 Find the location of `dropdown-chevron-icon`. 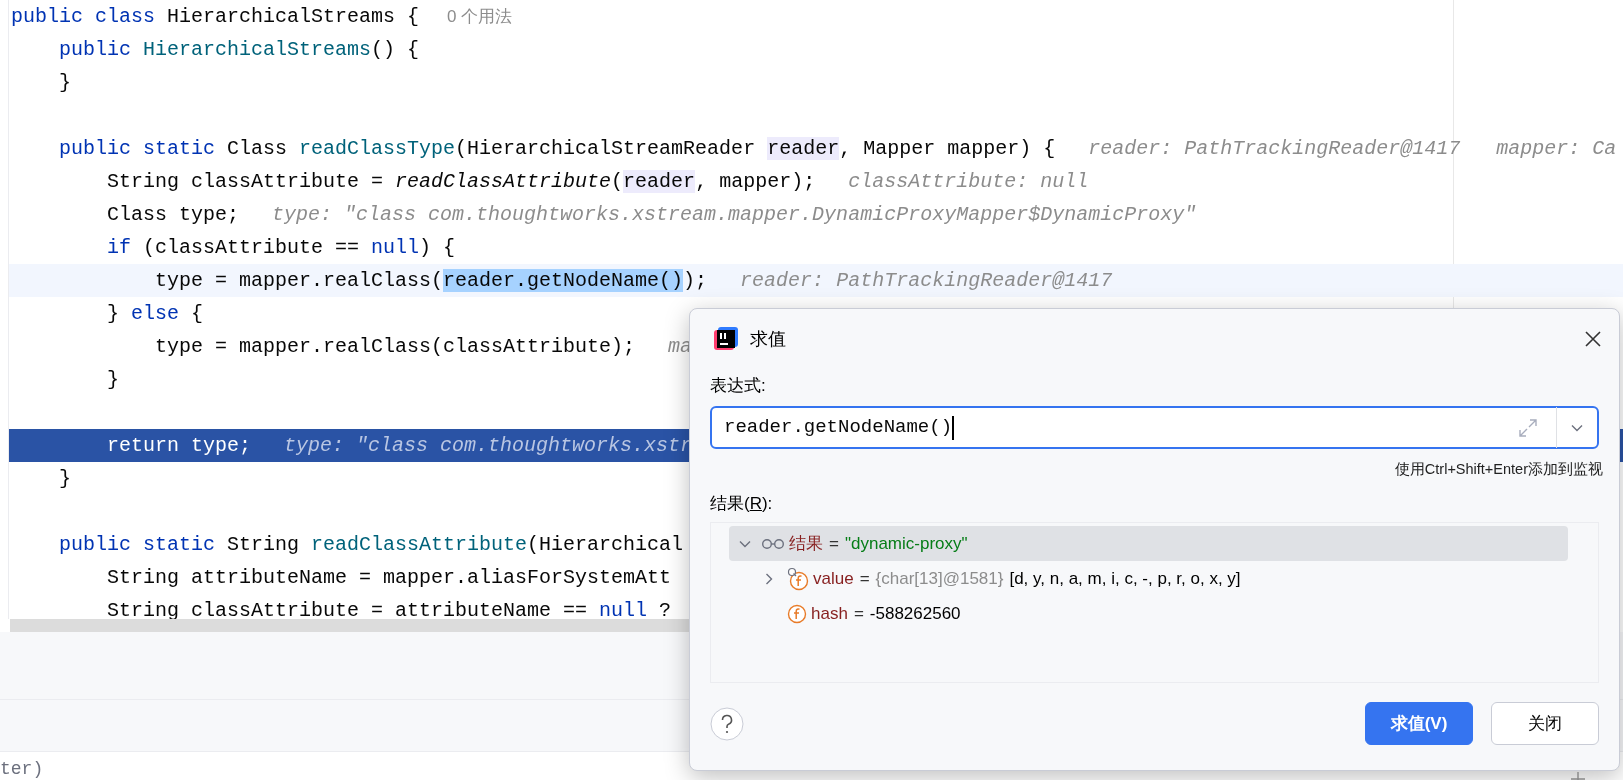

dropdown-chevron-icon is located at coordinates (1577, 427).